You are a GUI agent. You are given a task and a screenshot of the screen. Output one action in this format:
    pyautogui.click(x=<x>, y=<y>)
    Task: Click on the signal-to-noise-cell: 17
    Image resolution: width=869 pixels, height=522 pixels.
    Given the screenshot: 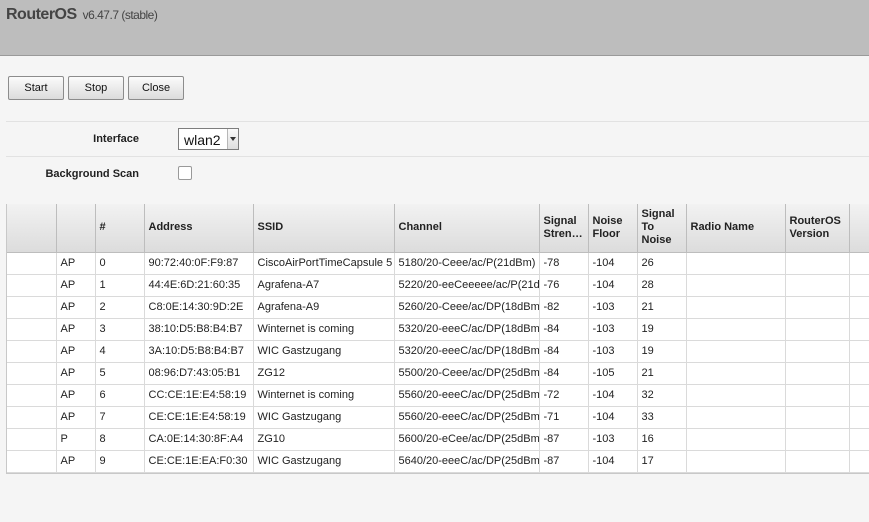 What is the action you would take?
    pyautogui.click(x=662, y=461)
    